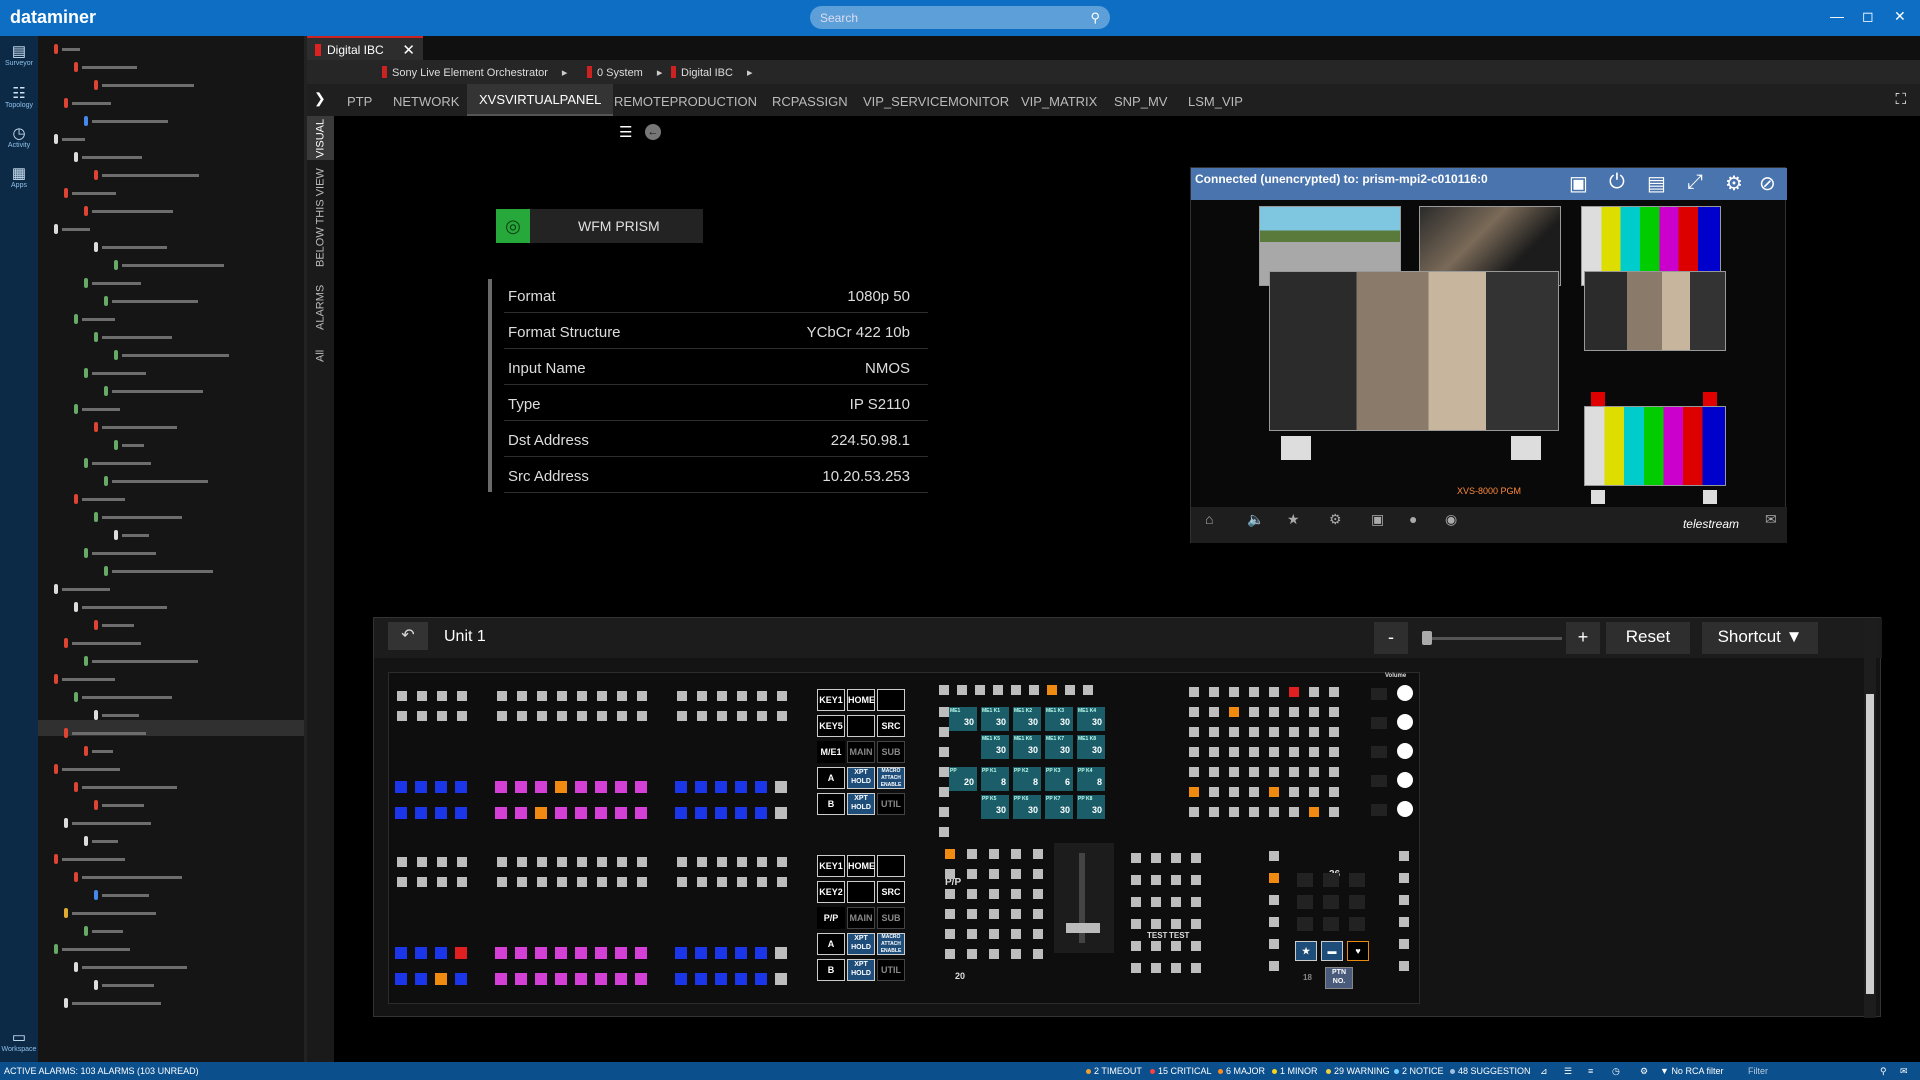 This screenshot has height=1080, width=1920. Describe the element at coordinates (810, 101) in the screenshot. I see `tab-rcpassign: RCPASSIGN` at that location.